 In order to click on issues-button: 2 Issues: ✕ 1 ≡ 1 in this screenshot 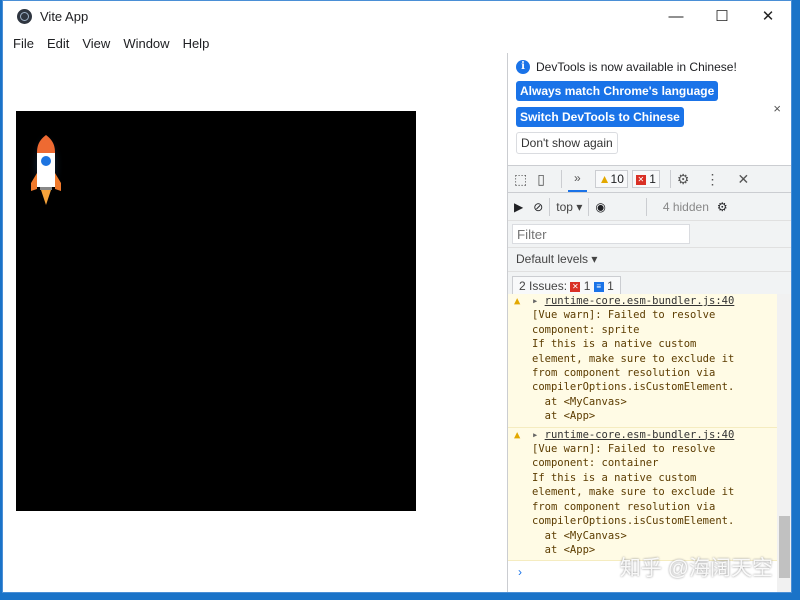, I will do `click(566, 286)`.